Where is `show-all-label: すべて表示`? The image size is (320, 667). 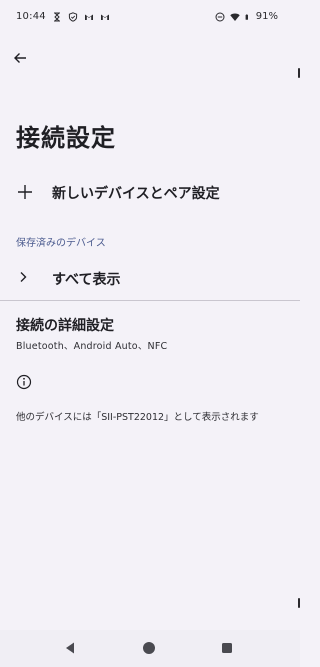
show-all-label: すべて表示 is located at coordinates (86, 280).